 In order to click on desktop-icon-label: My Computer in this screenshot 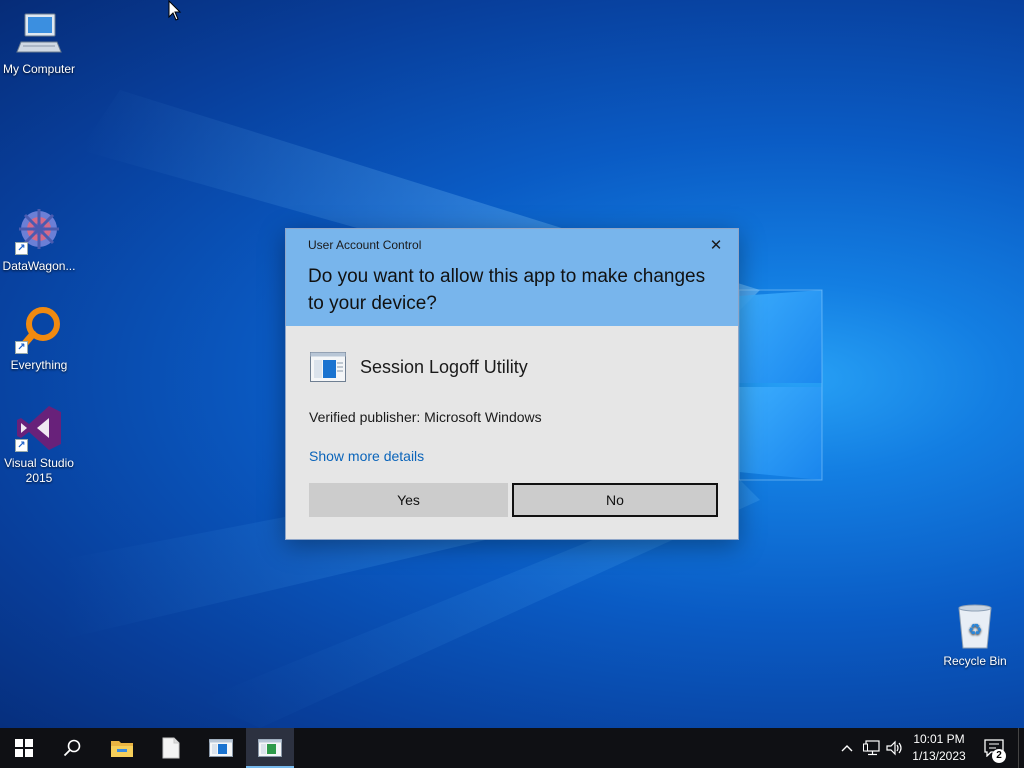, I will do `click(39, 69)`.